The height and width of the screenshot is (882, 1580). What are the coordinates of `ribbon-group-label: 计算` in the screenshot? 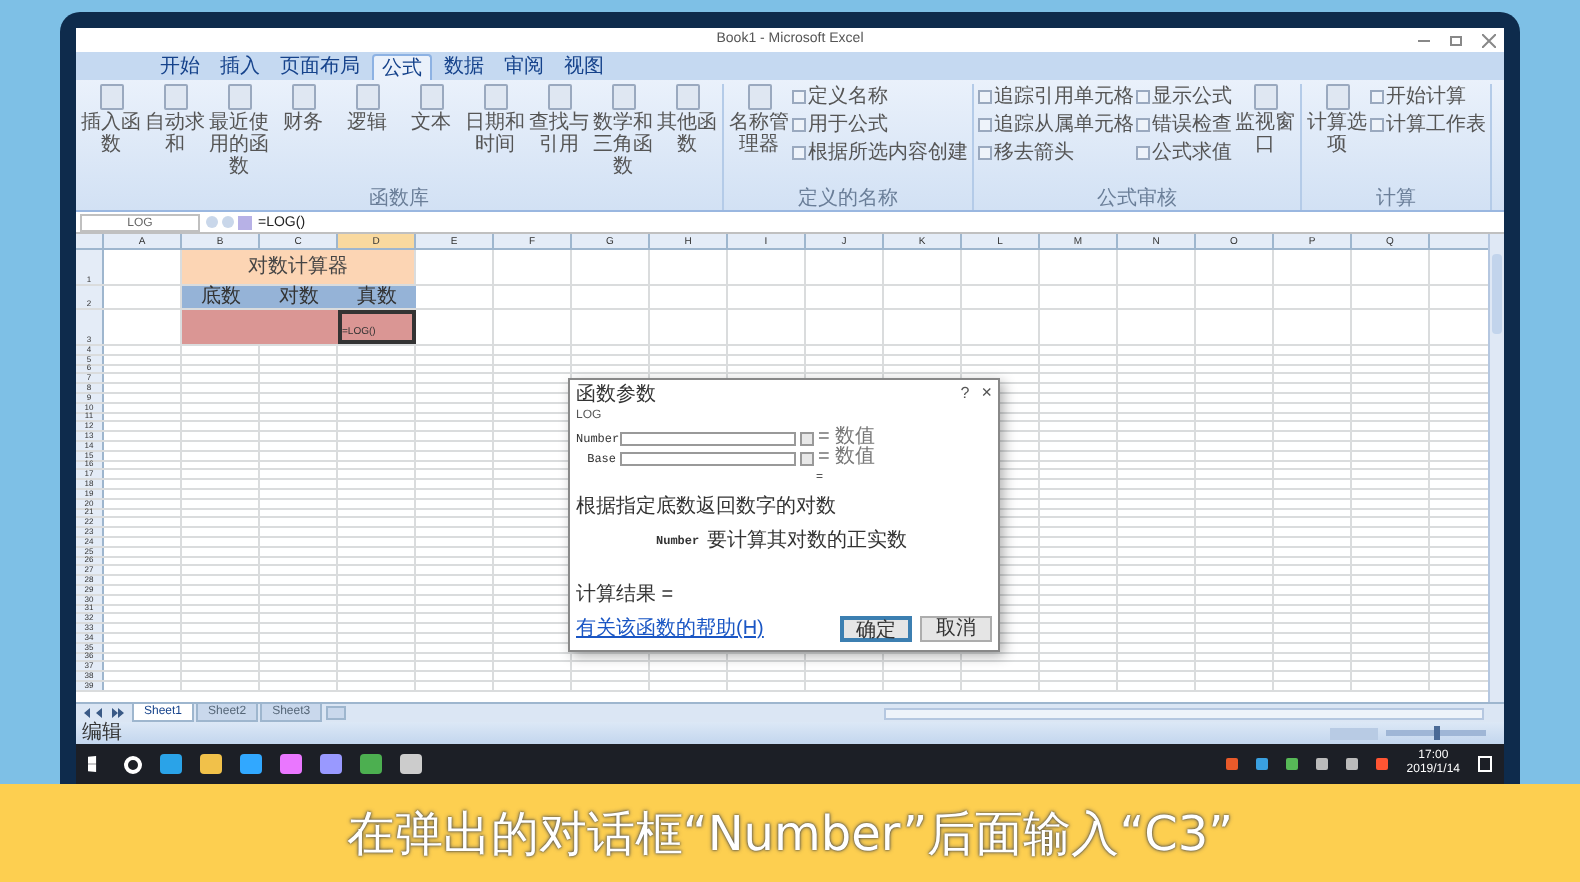 It's located at (1396, 199).